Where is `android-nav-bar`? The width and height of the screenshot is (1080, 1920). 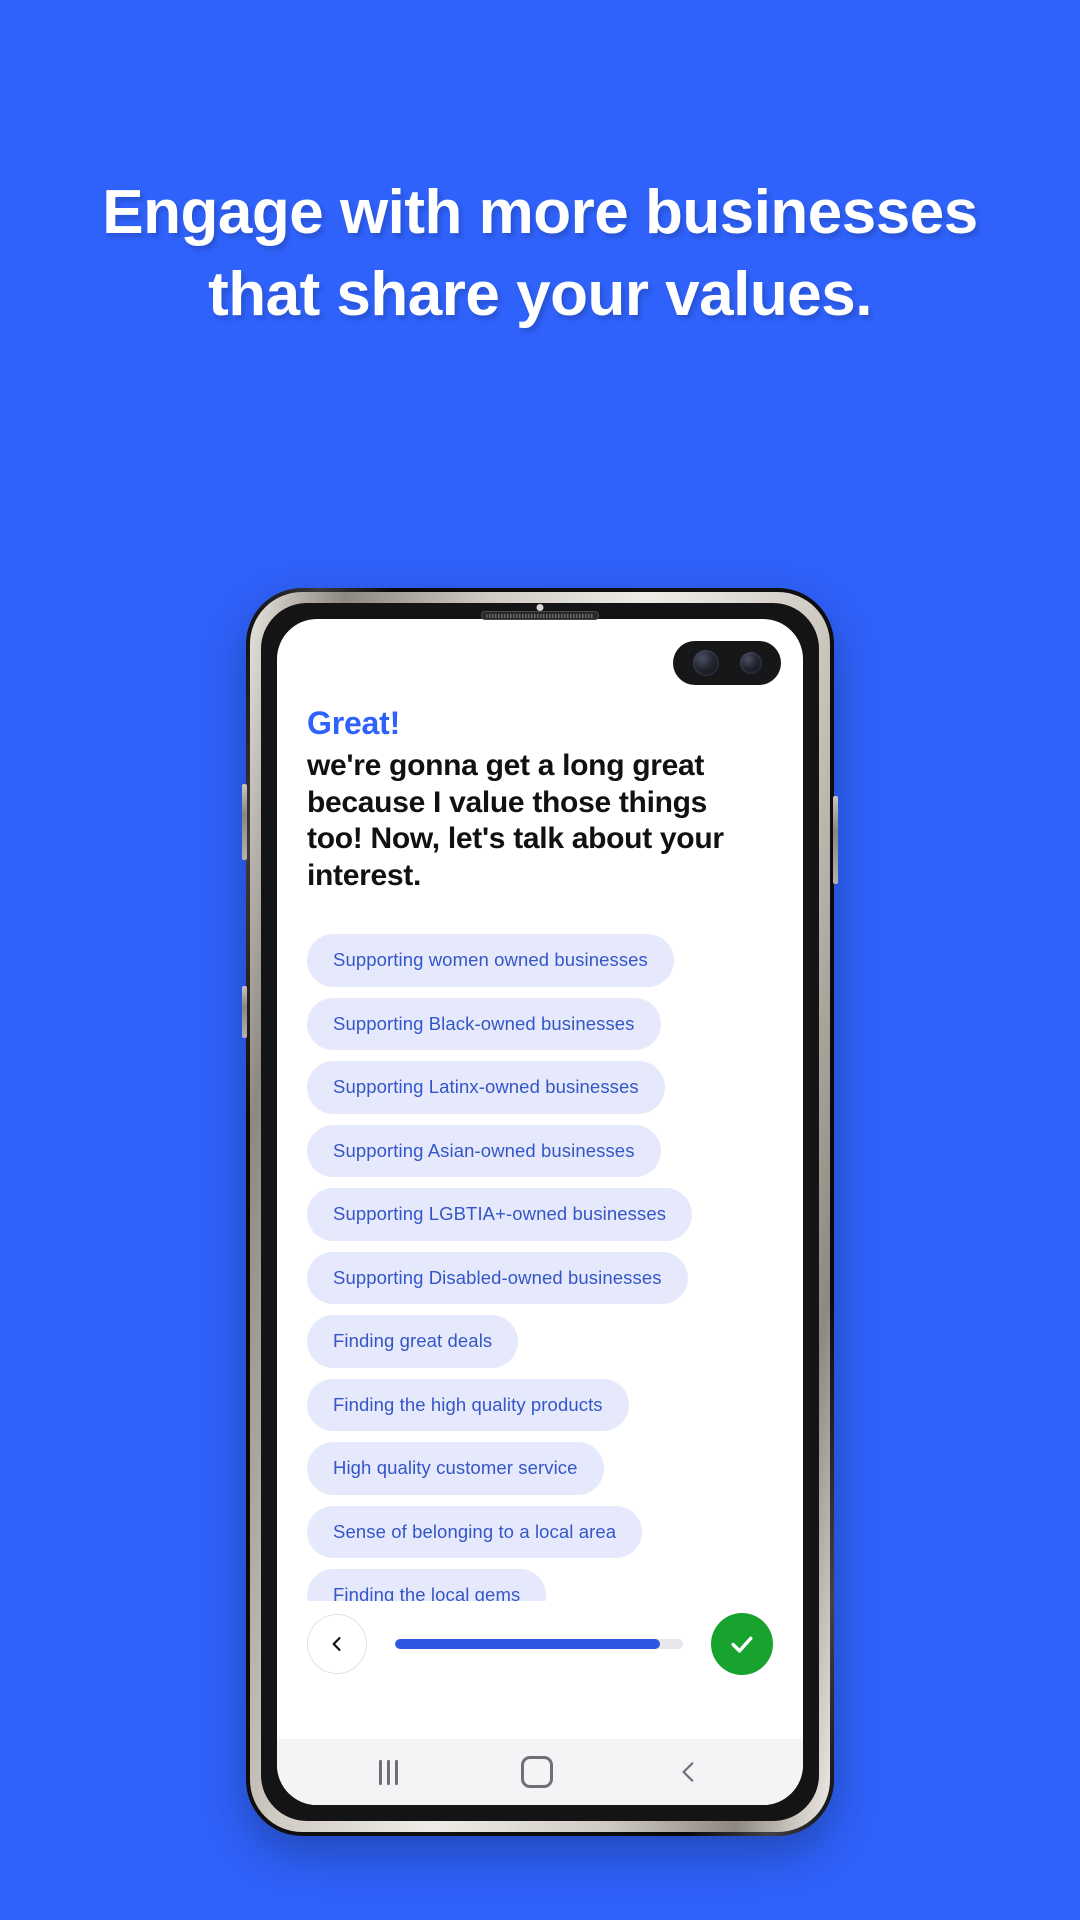 android-nav-bar is located at coordinates (540, 1772).